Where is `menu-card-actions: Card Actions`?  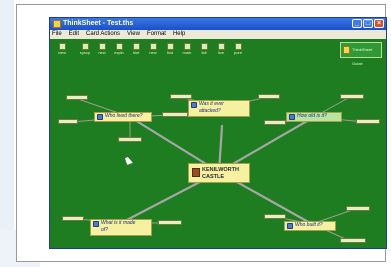
menu-card-actions: Card Actions is located at coordinates (103, 34).